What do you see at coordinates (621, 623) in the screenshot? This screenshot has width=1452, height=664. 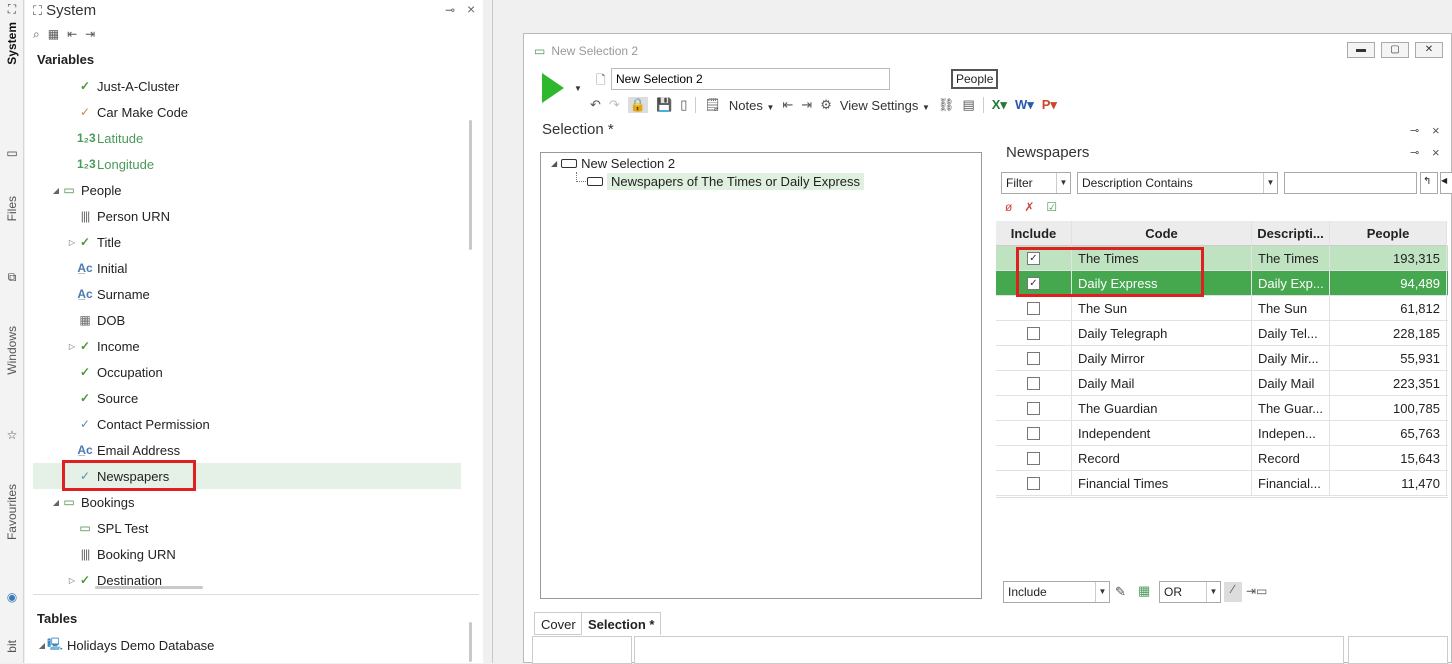 I see `tab-selection: Selection *` at bounding box center [621, 623].